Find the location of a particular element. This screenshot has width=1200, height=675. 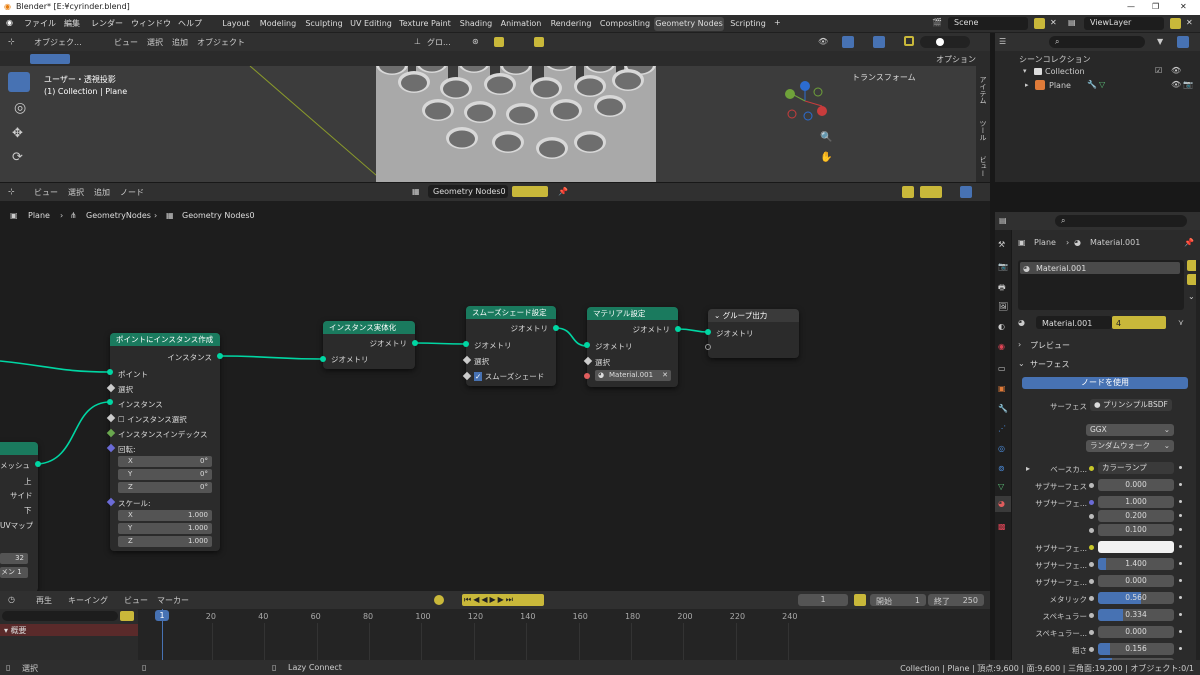

pick-instance-checkbox: ☐ インスタンス選択 is located at coordinates (152, 419).